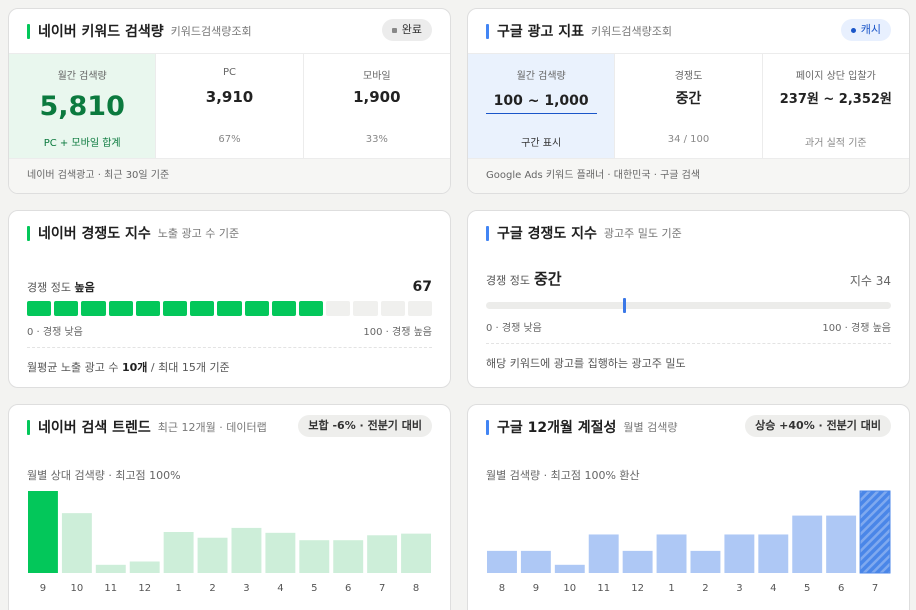  I want to click on stat-value: 1,900, so click(377, 97).